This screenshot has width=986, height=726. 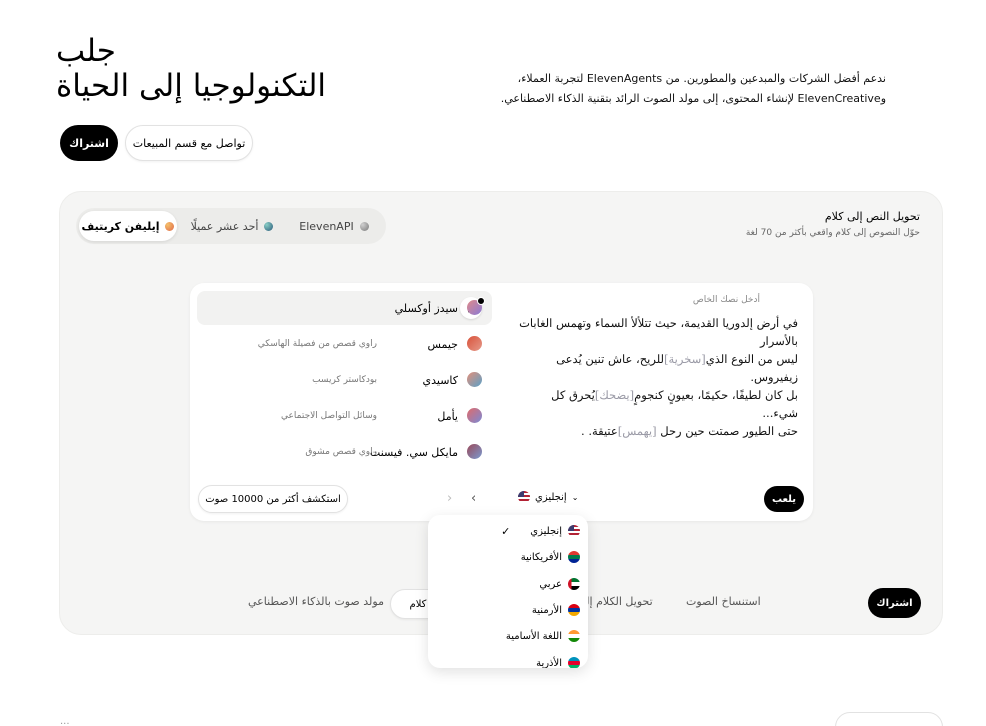 What do you see at coordinates (574, 584) in the screenshot?
I see `ae-flag-icon` at bounding box center [574, 584].